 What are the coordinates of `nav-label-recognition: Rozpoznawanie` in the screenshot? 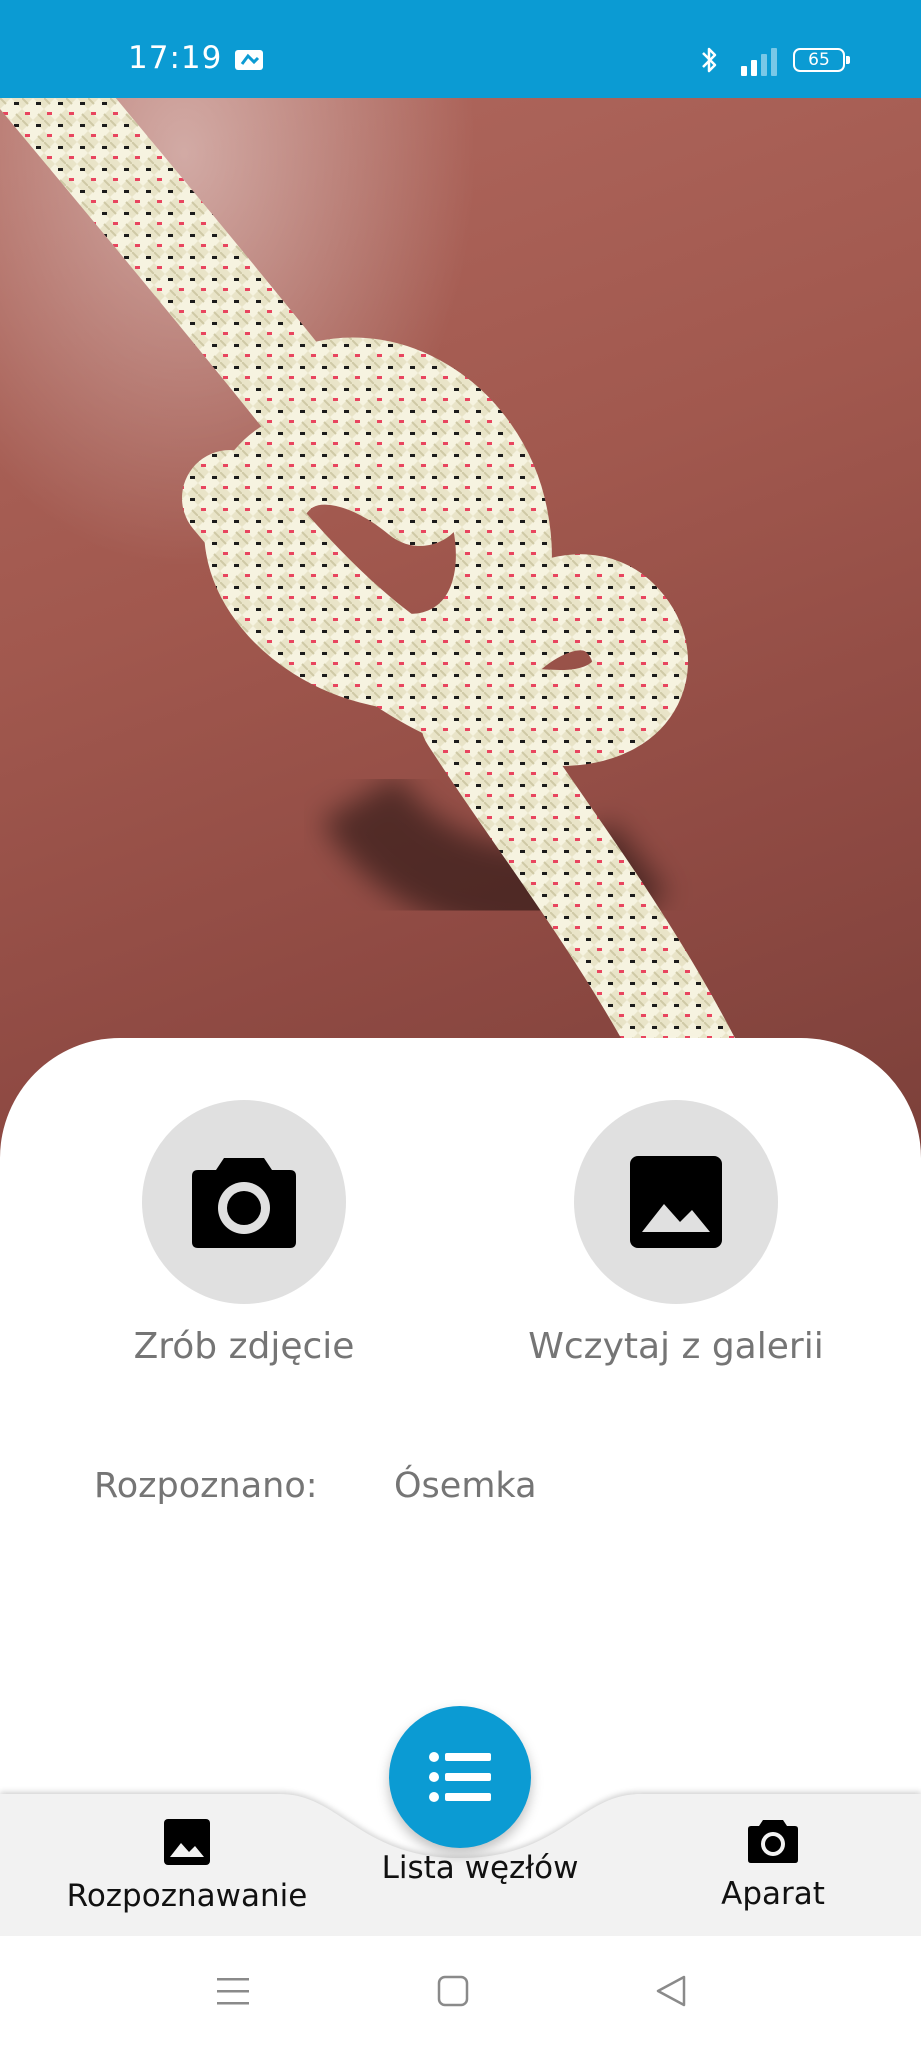 It's located at (187, 1896).